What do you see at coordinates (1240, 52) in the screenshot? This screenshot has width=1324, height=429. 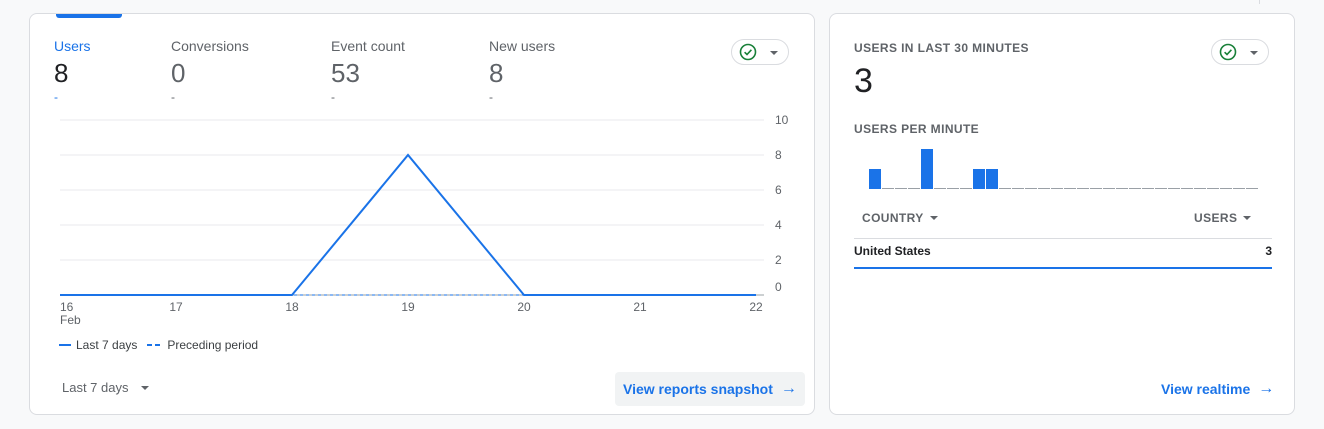 I see `realtime-status-button` at bounding box center [1240, 52].